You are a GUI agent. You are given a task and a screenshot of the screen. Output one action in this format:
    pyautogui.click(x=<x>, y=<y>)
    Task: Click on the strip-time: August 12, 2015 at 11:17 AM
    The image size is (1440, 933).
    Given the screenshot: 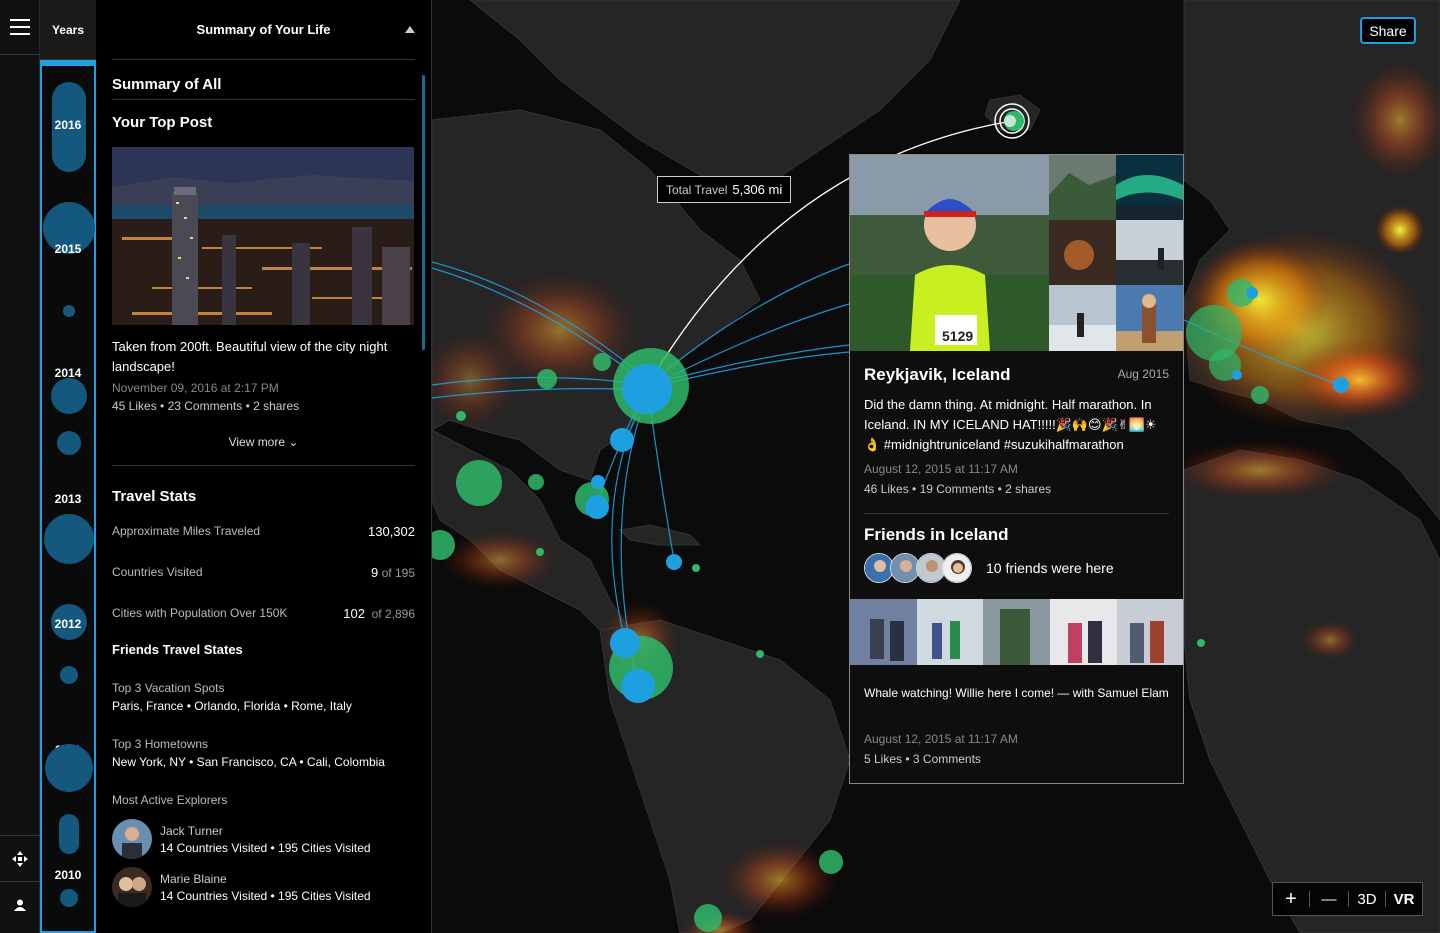 What is the action you would take?
    pyautogui.click(x=941, y=739)
    